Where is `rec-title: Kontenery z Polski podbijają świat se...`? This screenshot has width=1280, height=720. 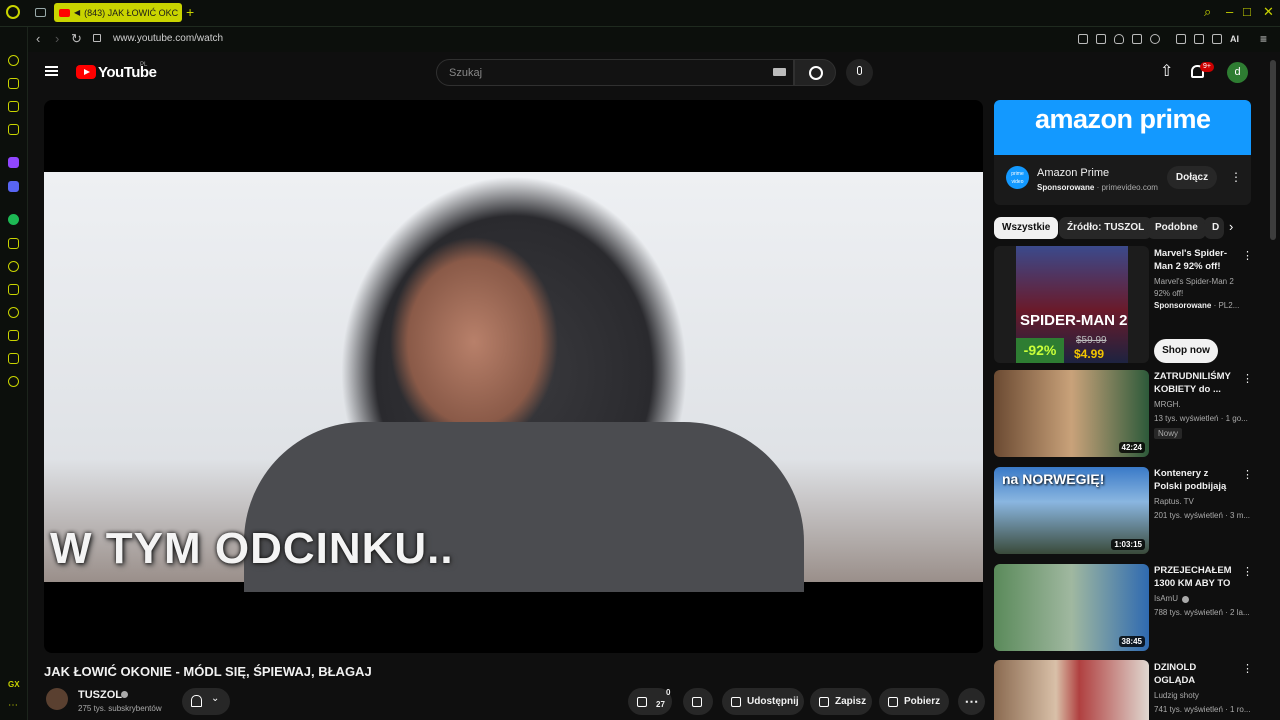 rec-title: Kontenery z Polski podbijają świat se... is located at coordinates (1195, 480).